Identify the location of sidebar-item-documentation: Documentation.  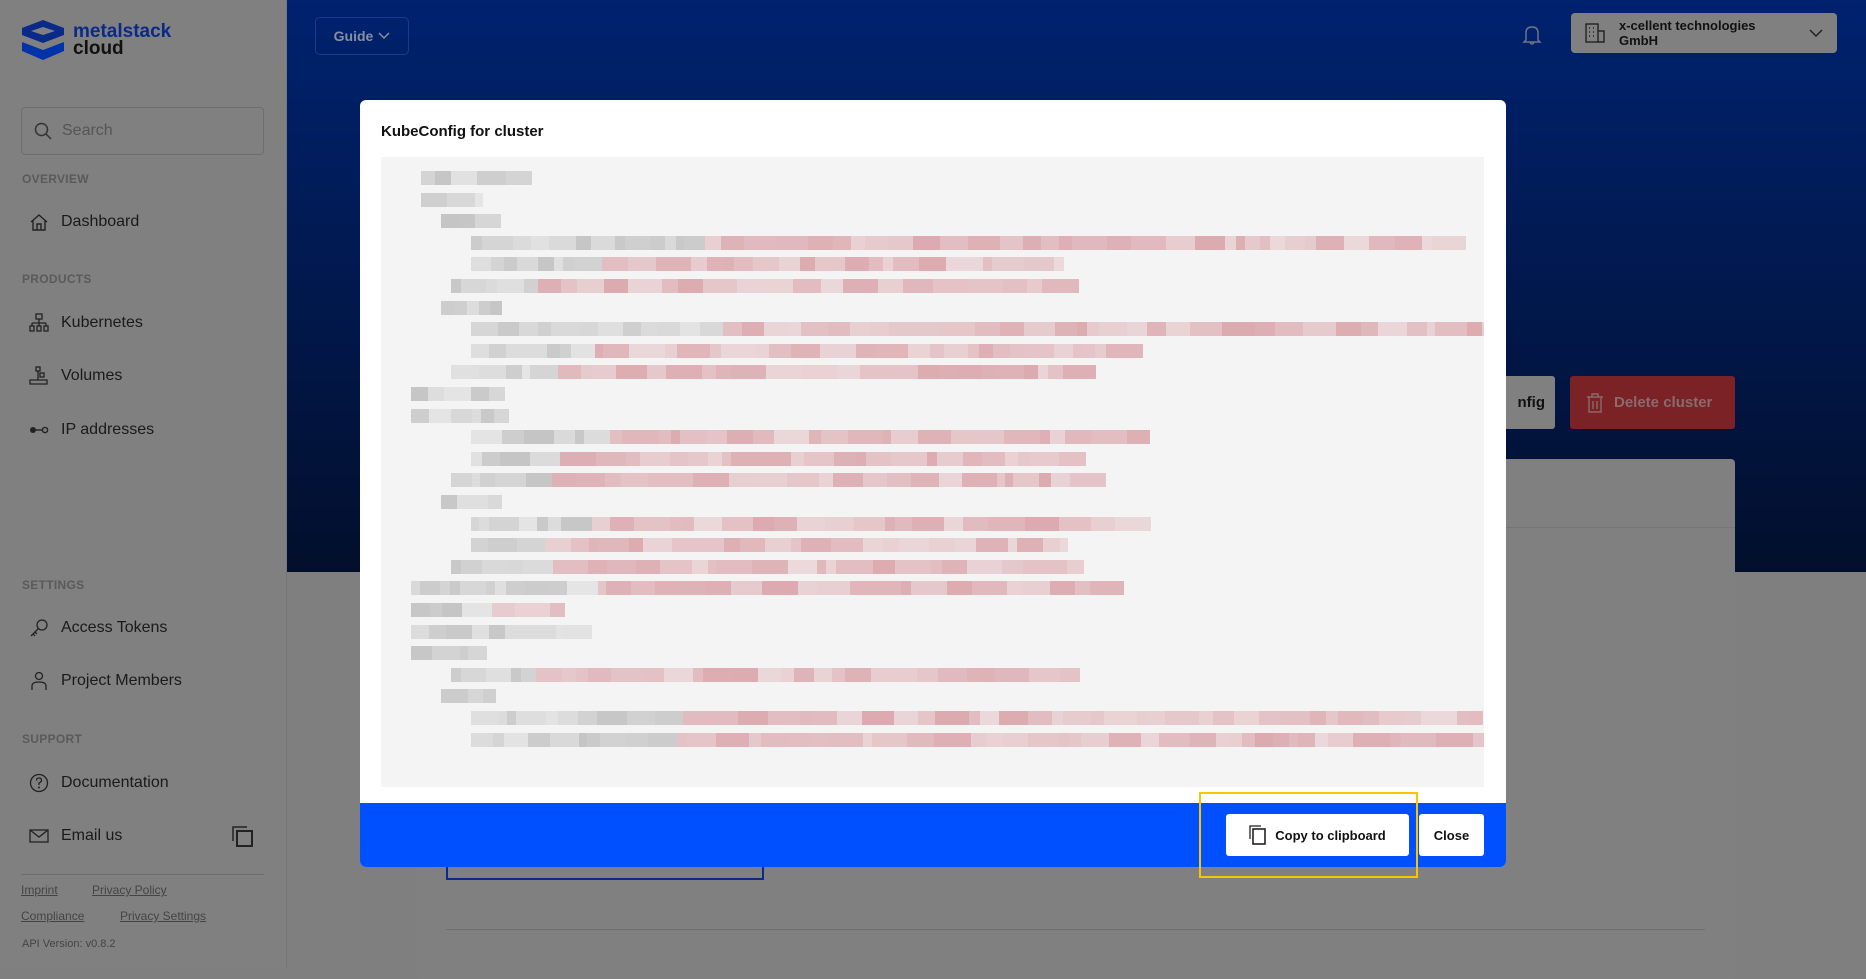
(99, 783).